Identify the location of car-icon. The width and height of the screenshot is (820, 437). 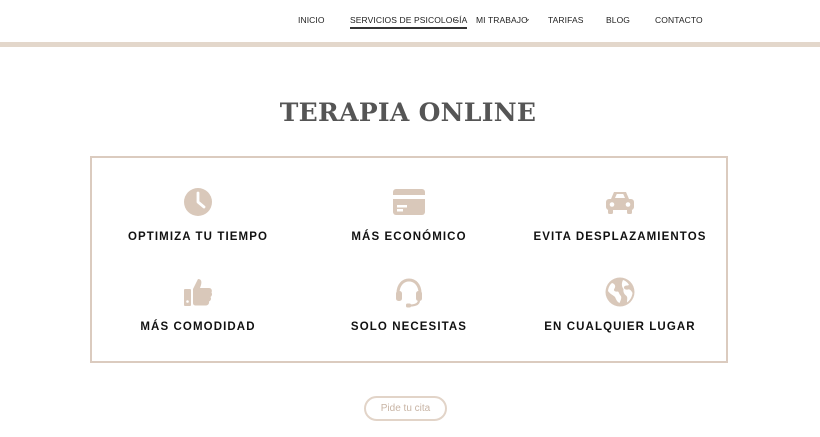
(620, 203).